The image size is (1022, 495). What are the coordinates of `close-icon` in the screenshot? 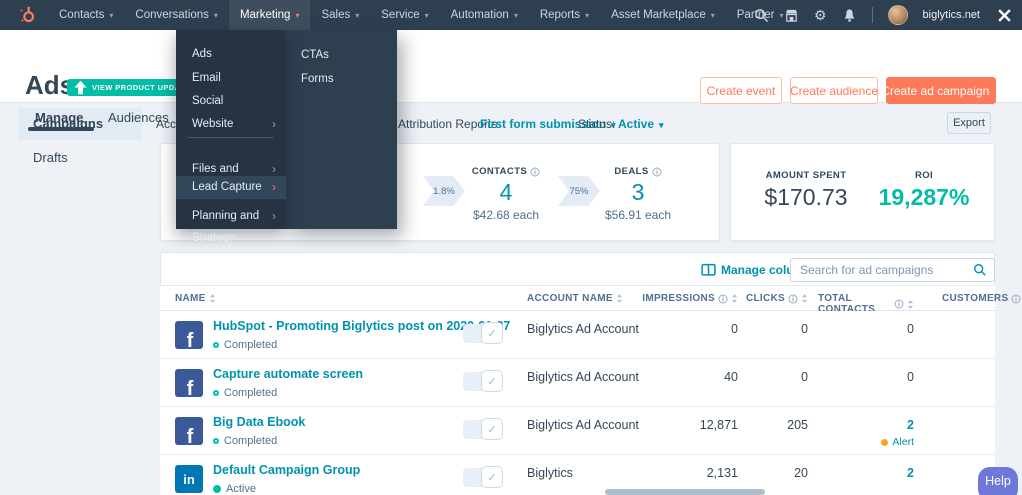 It's located at (1004, 15).